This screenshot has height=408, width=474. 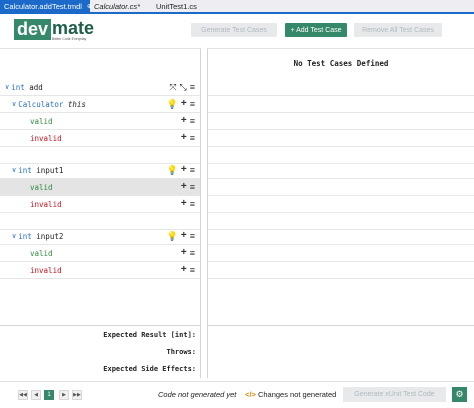 What do you see at coordinates (23, 395) in the screenshot?
I see `first-page-icon: ◀◀` at bounding box center [23, 395].